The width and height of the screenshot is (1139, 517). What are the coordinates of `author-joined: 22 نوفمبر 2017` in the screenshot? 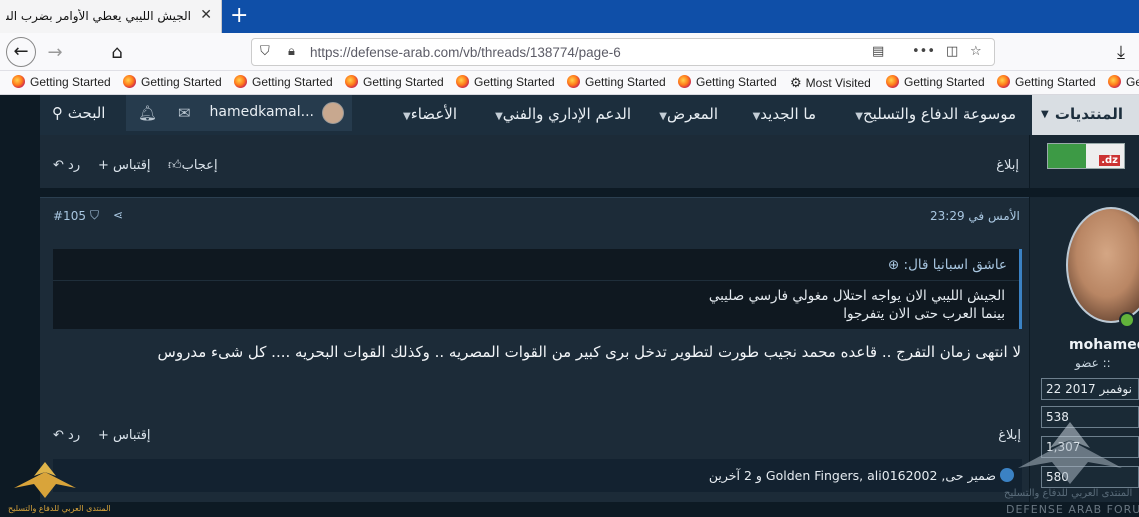 It's located at (1090, 389).